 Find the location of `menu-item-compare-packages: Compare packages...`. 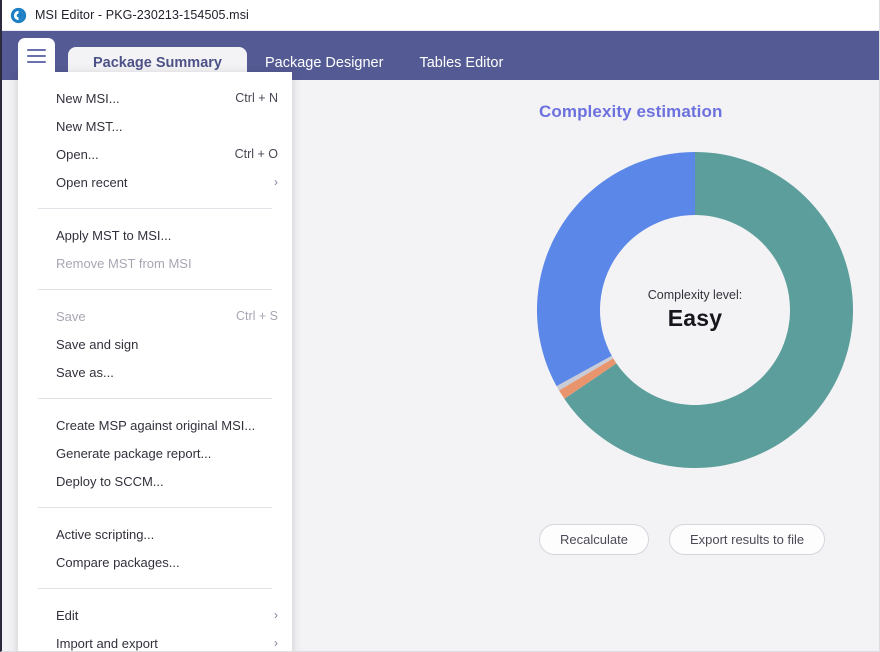

menu-item-compare-packages: Compare packages... is located at coordinates (155, 562).